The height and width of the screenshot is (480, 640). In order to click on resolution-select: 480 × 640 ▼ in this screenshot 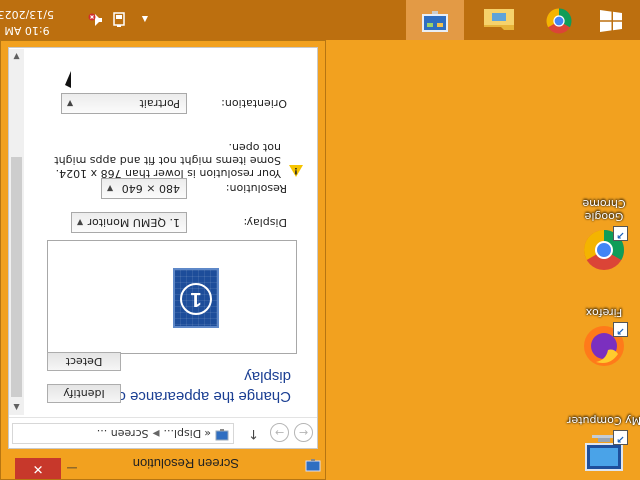, I will do `click(144, 188)`.